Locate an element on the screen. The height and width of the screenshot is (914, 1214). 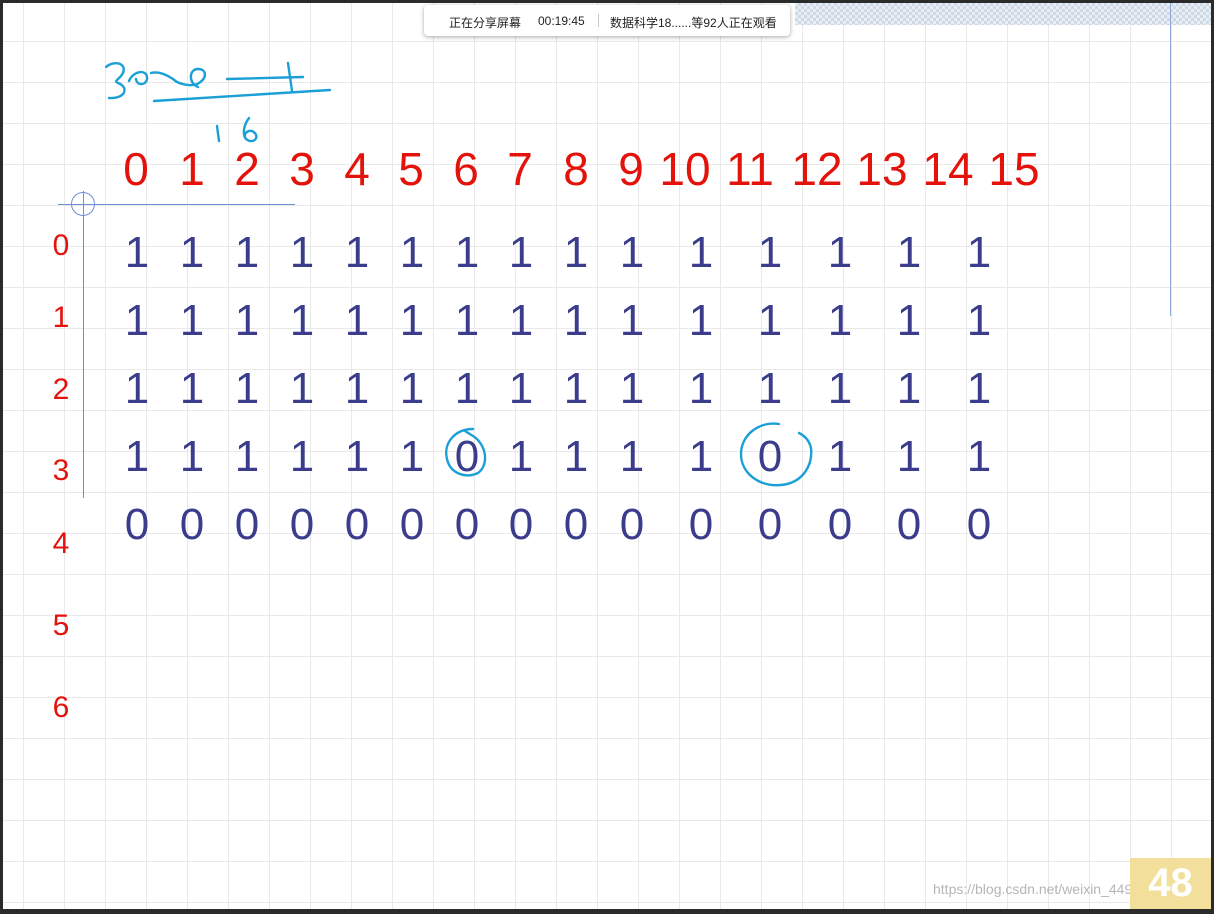
page-number-badge: 48 is located at coordinates (1170, 883).